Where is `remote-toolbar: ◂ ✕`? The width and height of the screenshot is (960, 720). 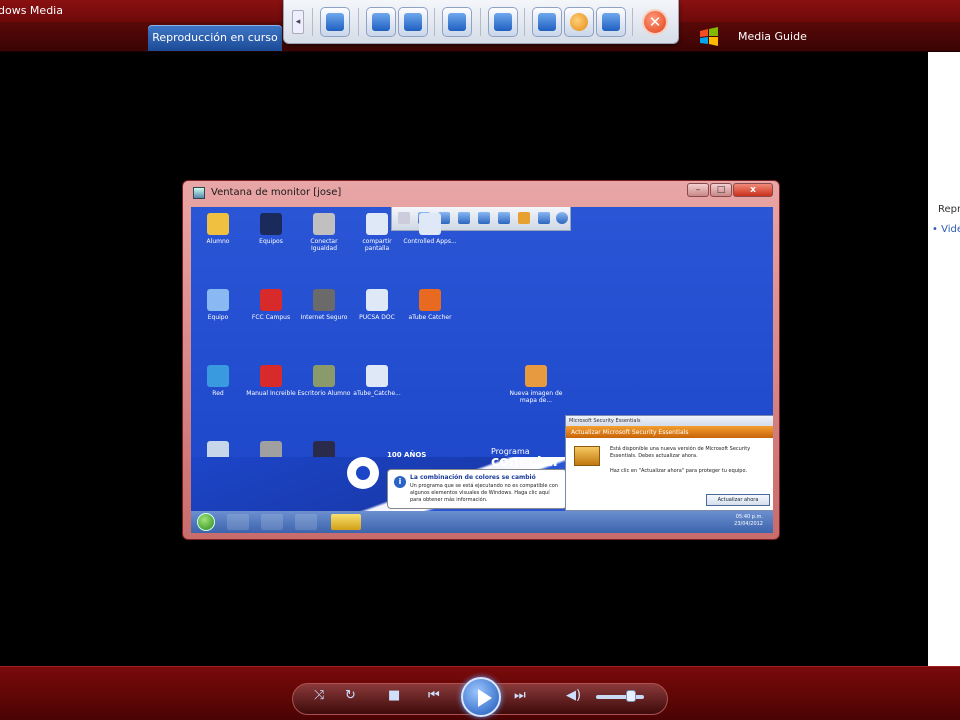 remote-toolbar: ◂ ✕ is located at coordinates (481, 22).